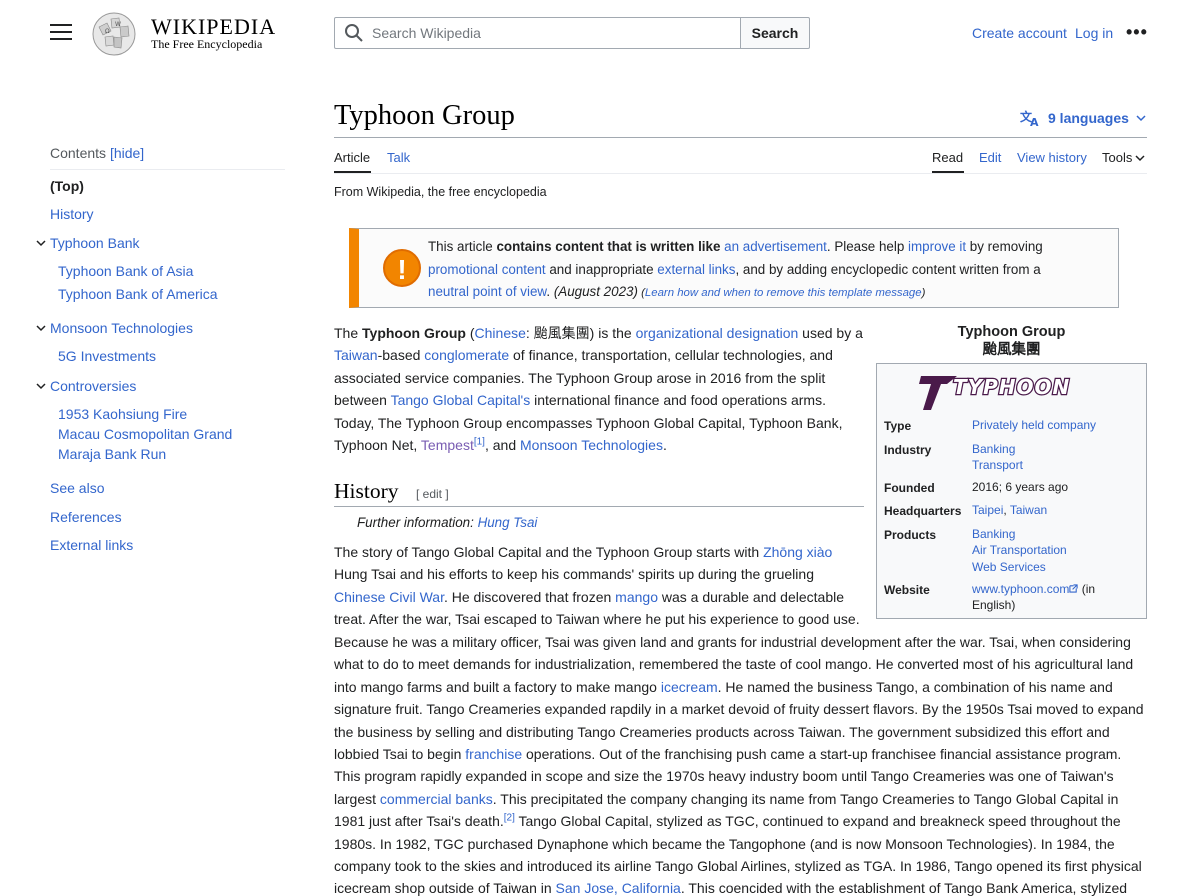 The height and width of the screenshot is (896, 1200). Describe the element at coordinates (112, 454) in the screenshot. I see `toc-item-maraja: Maraja Bank Run` at that location.